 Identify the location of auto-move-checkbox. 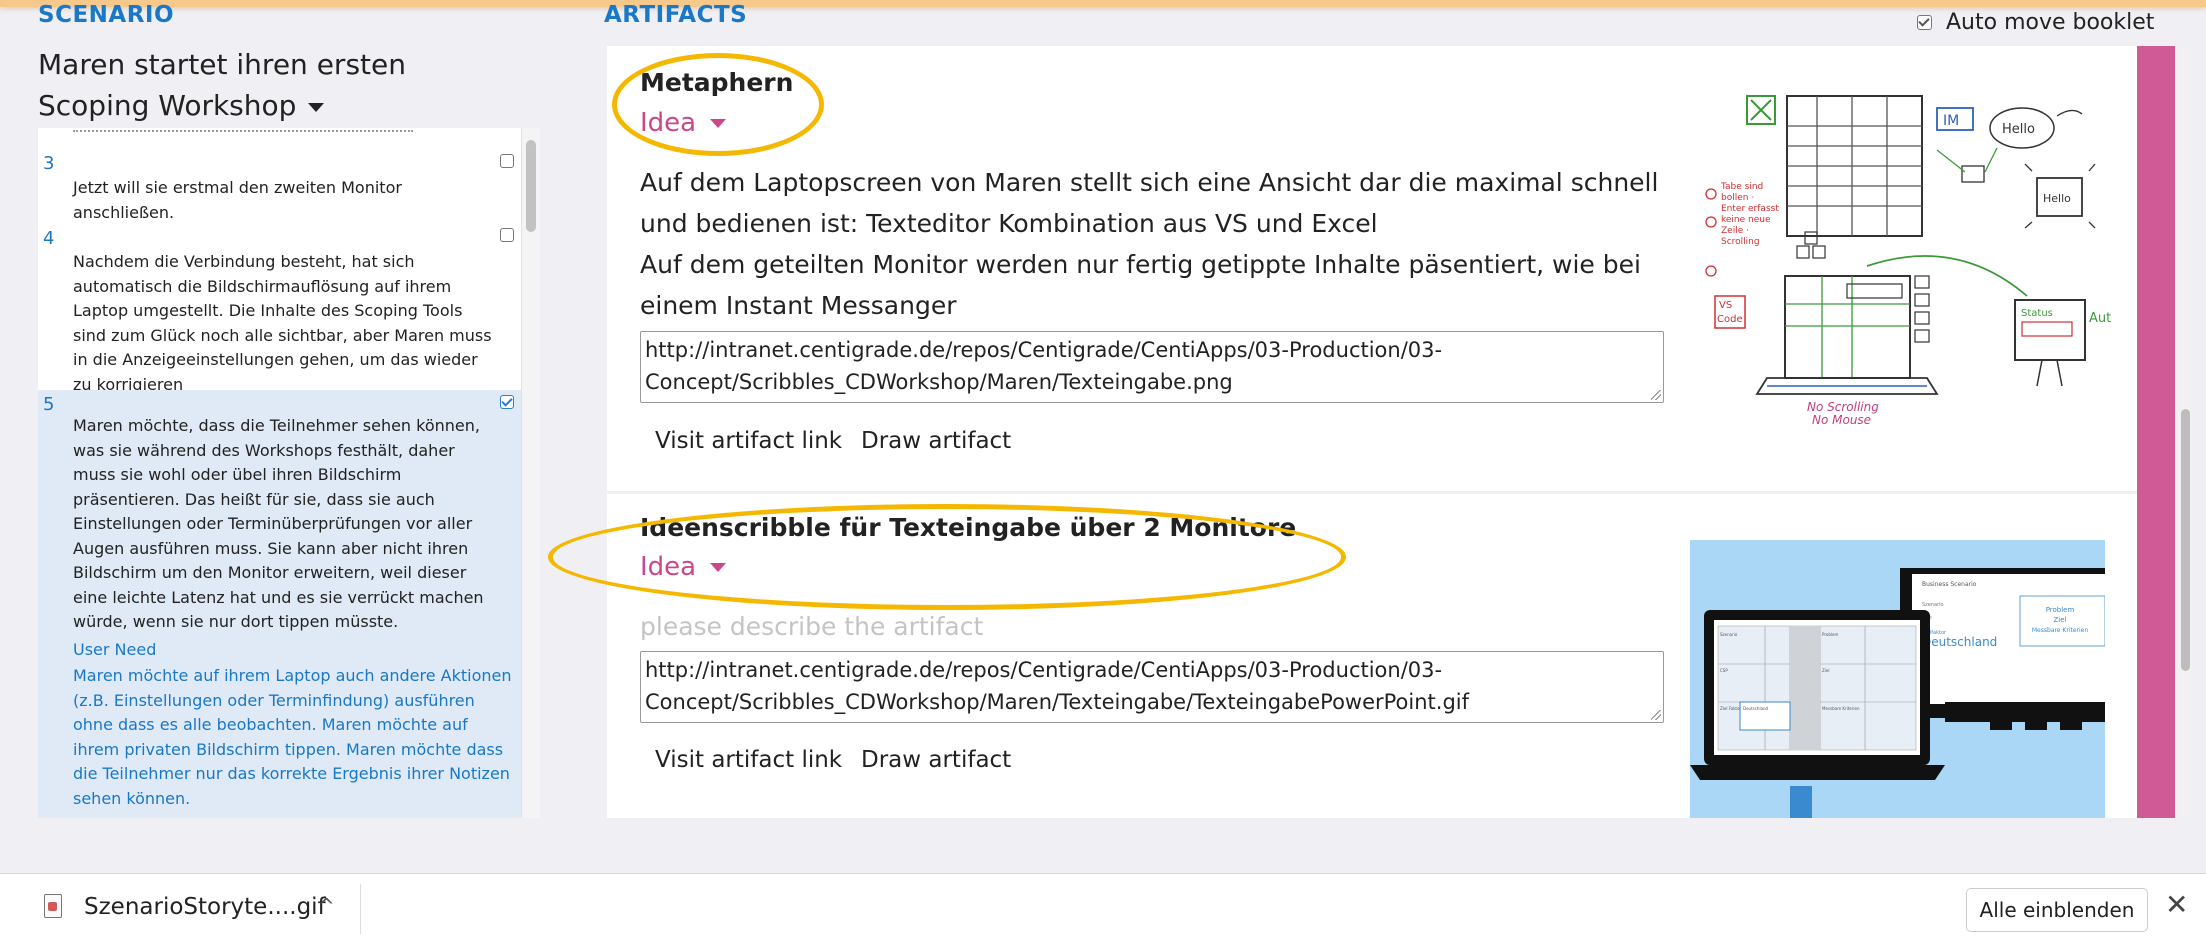
(1924, 22).